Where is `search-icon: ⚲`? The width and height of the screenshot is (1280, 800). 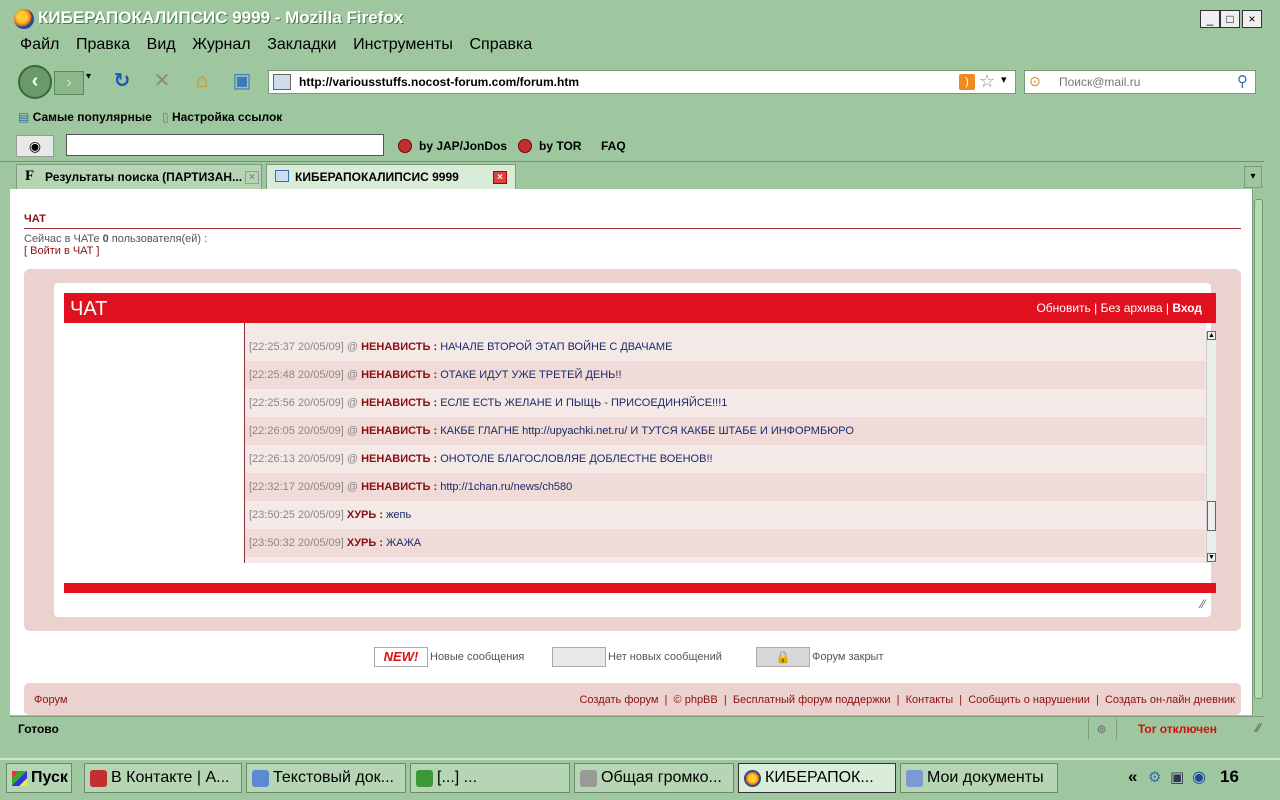 search-icon: ⚲ is located at coordinates (1242, 81).